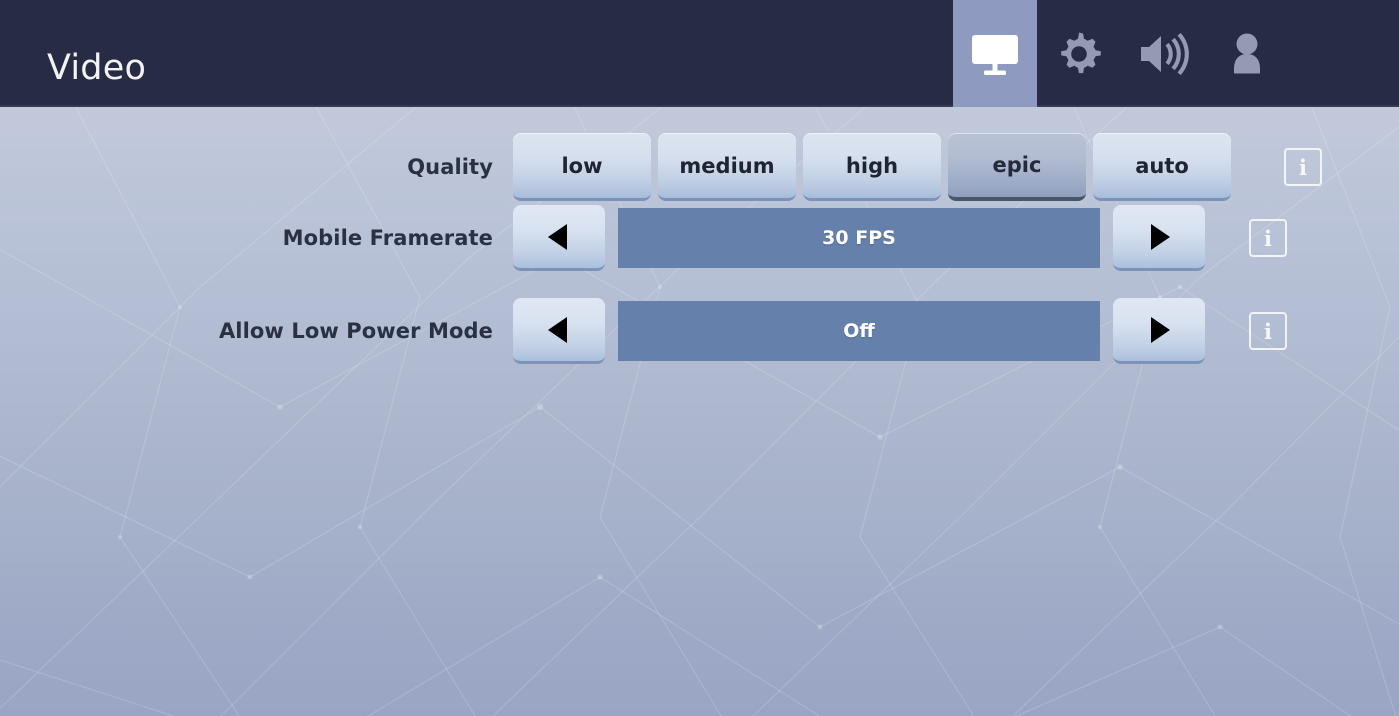 This screenshot has height=716, width=1399. I want to click on header-tab-bar, so click(1121, 53).